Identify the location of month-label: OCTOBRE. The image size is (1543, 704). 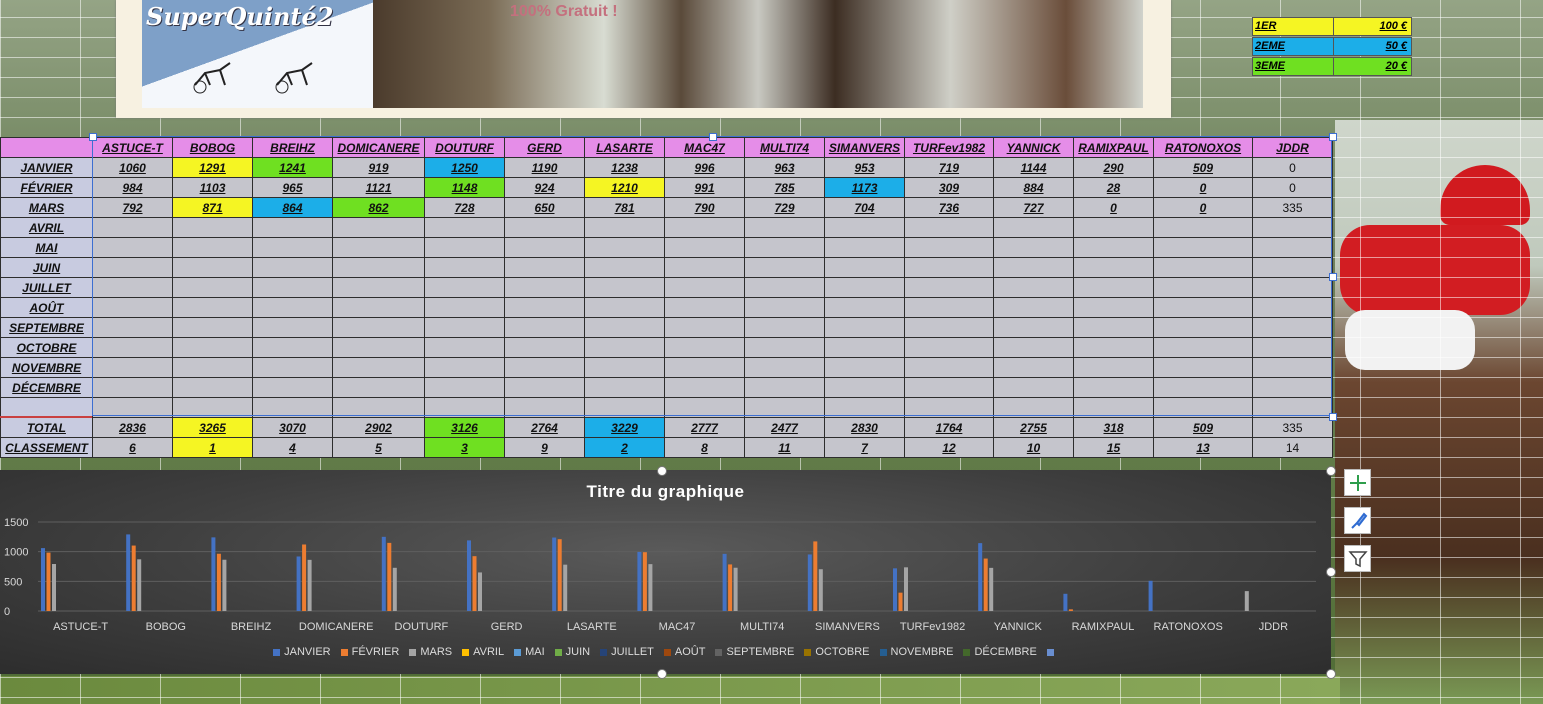
(46, 347).